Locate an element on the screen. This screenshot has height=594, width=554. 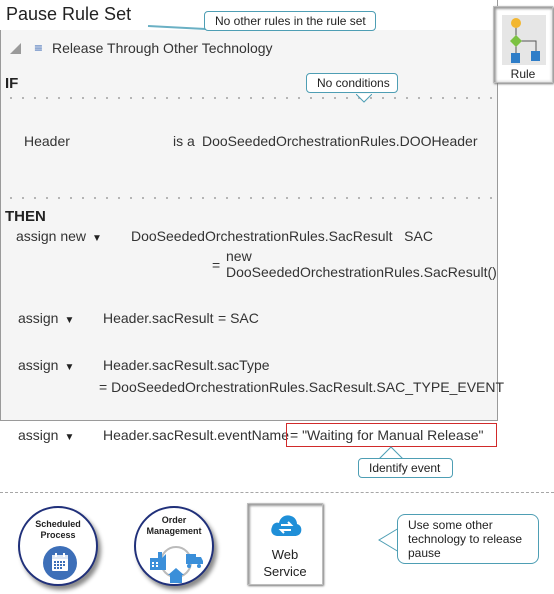
condition-operator: is a is located at coordinates (184, 141).